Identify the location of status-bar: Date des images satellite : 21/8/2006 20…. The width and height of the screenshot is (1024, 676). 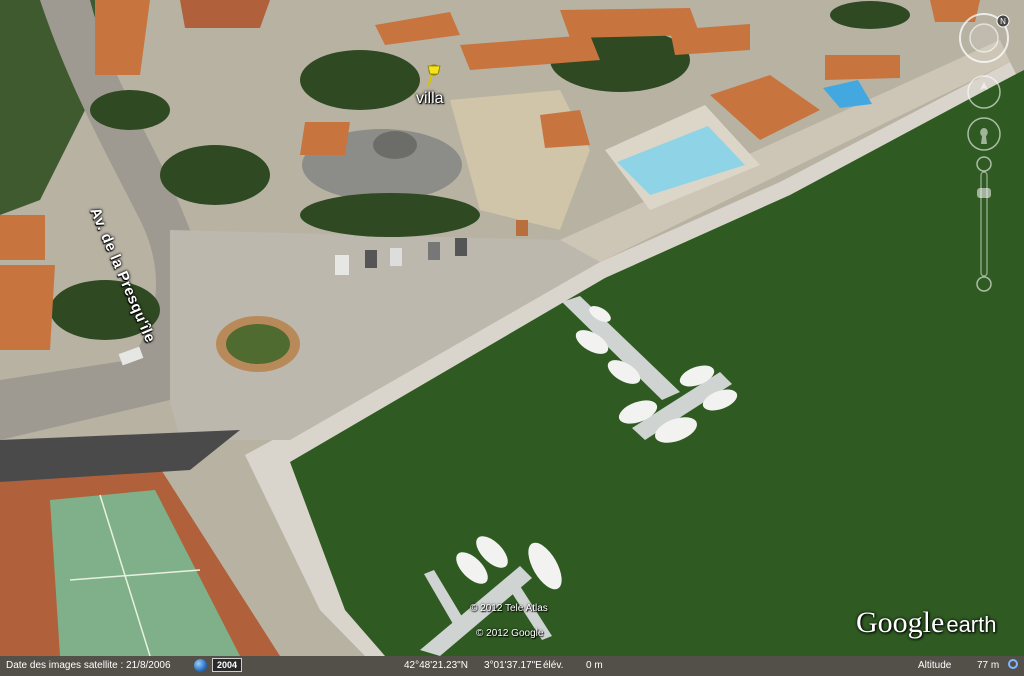
(512, 666).